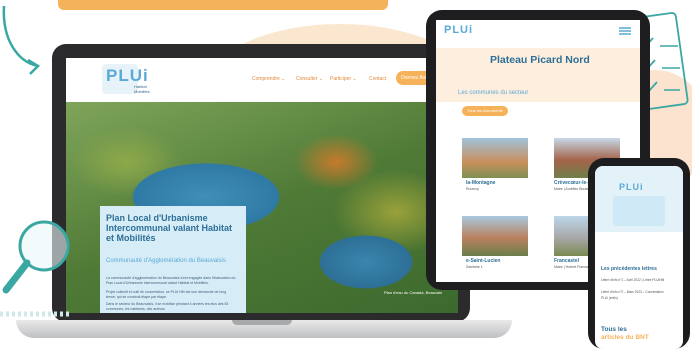  I want to click on newsletter-link: PLUi (enfin), so click(609, 298).